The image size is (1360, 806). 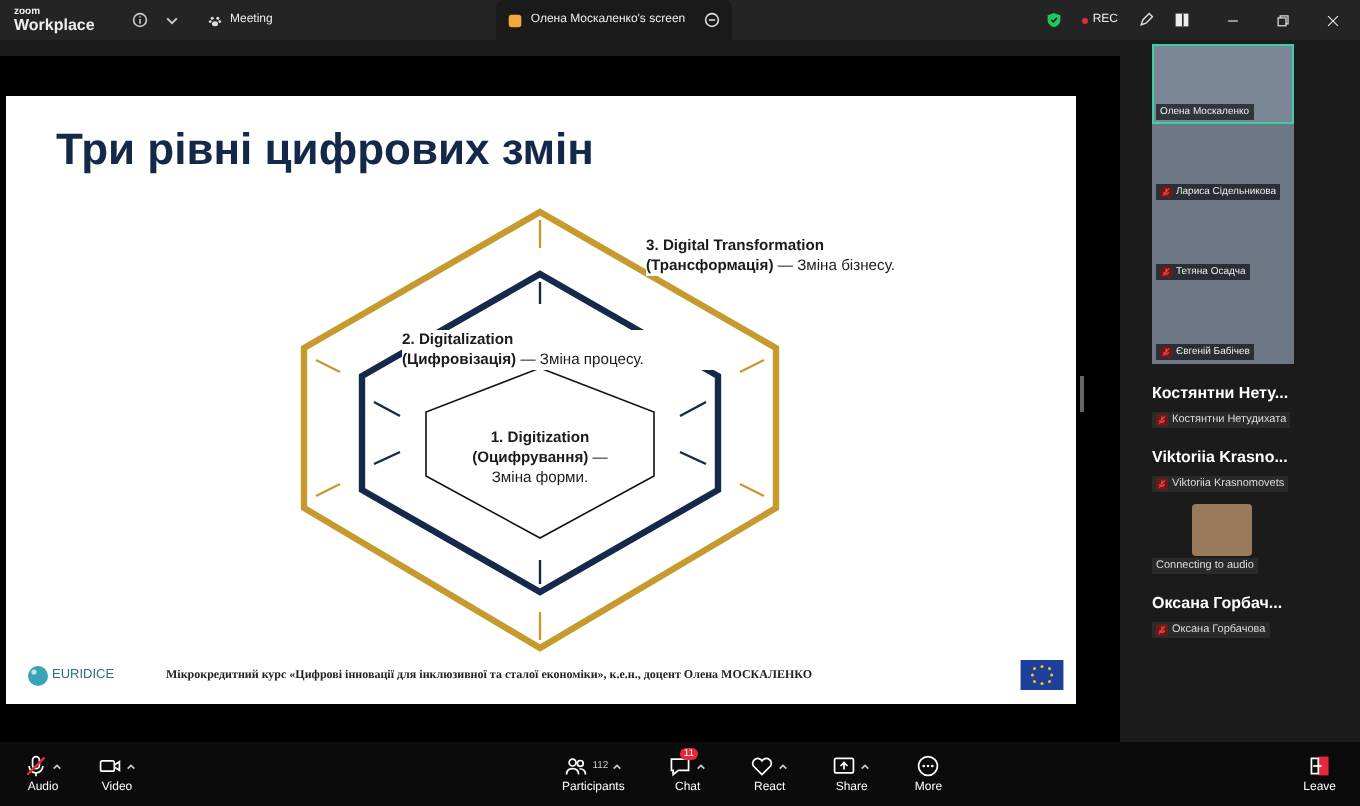 I want to click on camera-icon, so click(x=110, y=766).